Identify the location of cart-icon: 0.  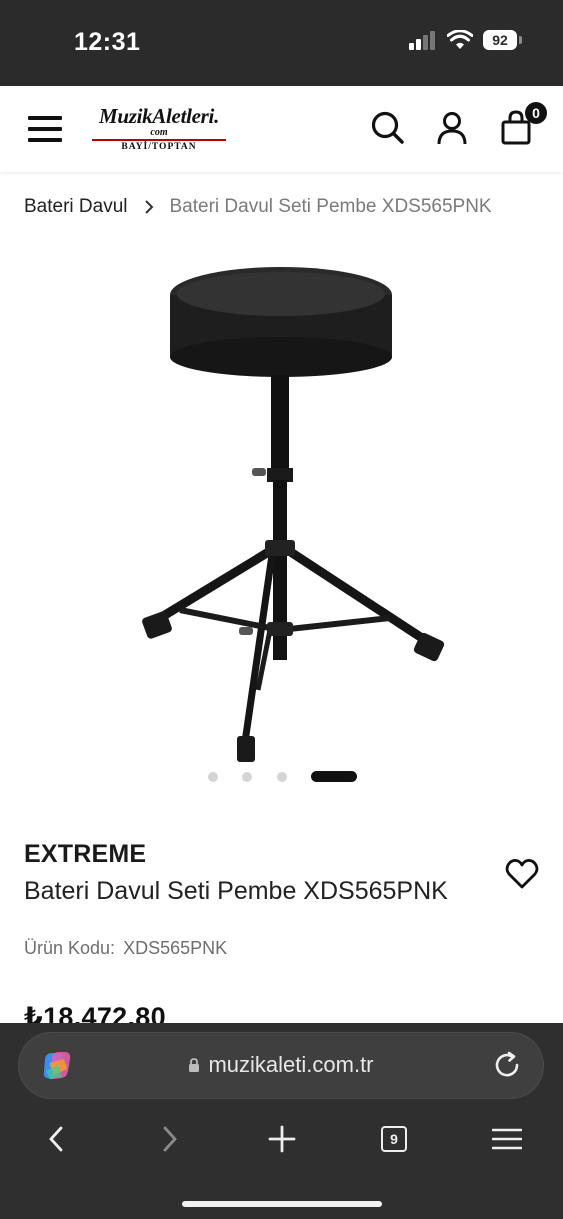
(522, 125).